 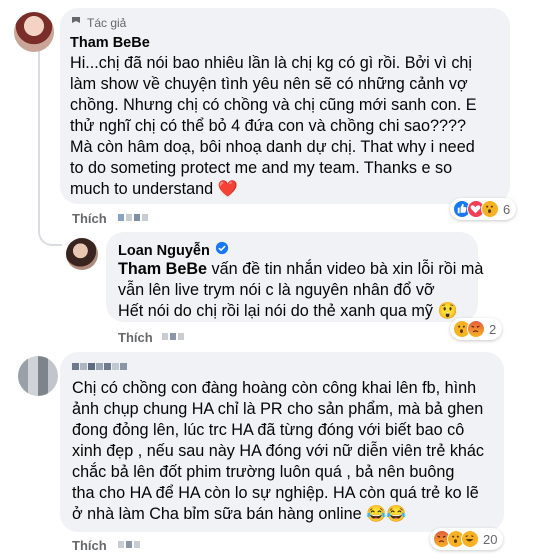 What do you see at coordinates (222, 250) in the screenshot?
I see `verified-badge-icon` at bounding box center [222, 250].